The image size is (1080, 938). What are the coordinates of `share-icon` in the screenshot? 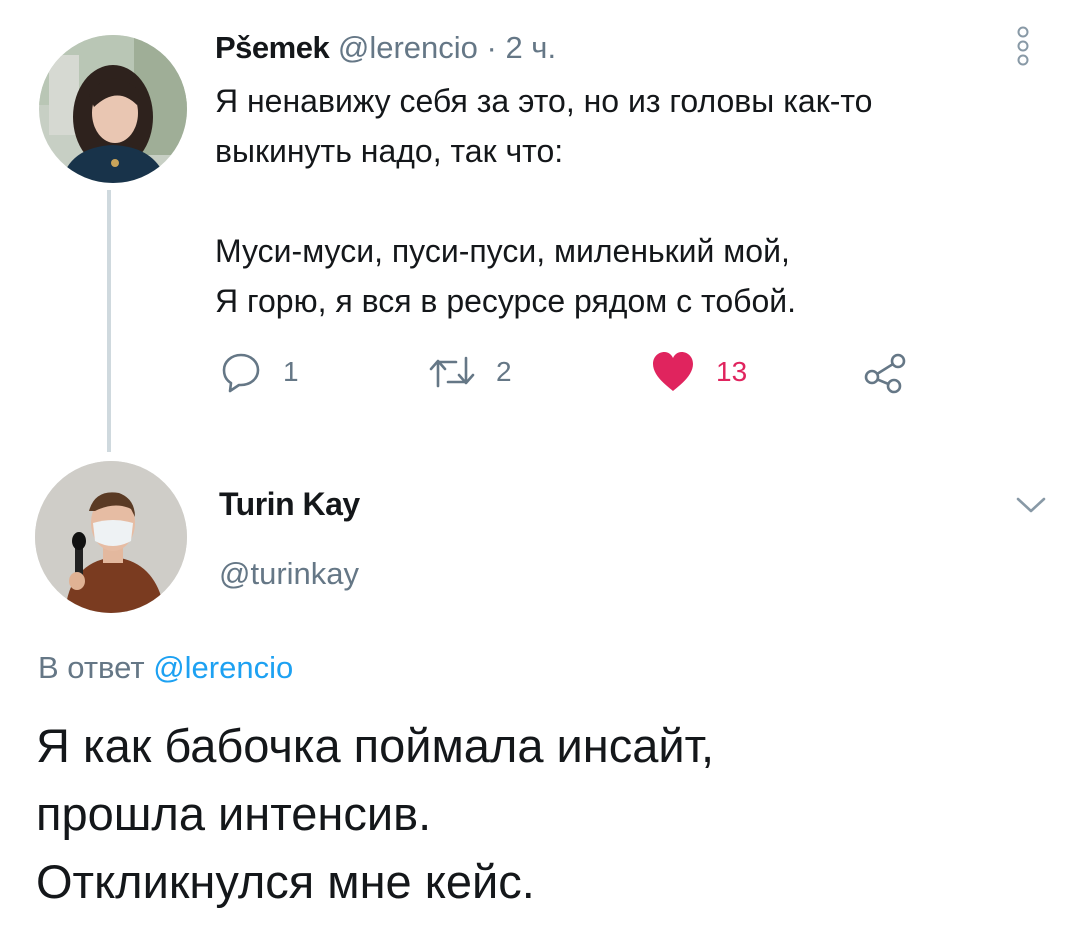 It's located at (885, 373).